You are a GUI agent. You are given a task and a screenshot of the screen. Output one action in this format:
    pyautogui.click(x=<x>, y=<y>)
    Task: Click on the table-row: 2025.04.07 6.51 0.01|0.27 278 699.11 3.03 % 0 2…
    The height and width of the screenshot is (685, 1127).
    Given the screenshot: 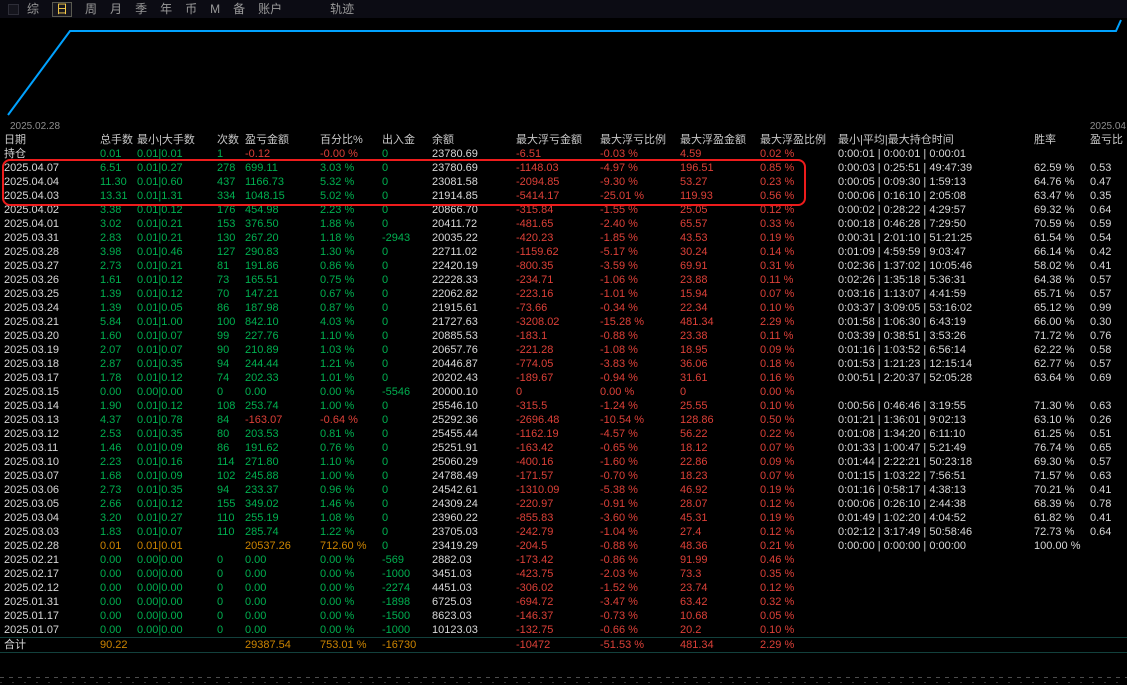 What is the action you would take?
    pyautogui.click(x=563, y=168)
    